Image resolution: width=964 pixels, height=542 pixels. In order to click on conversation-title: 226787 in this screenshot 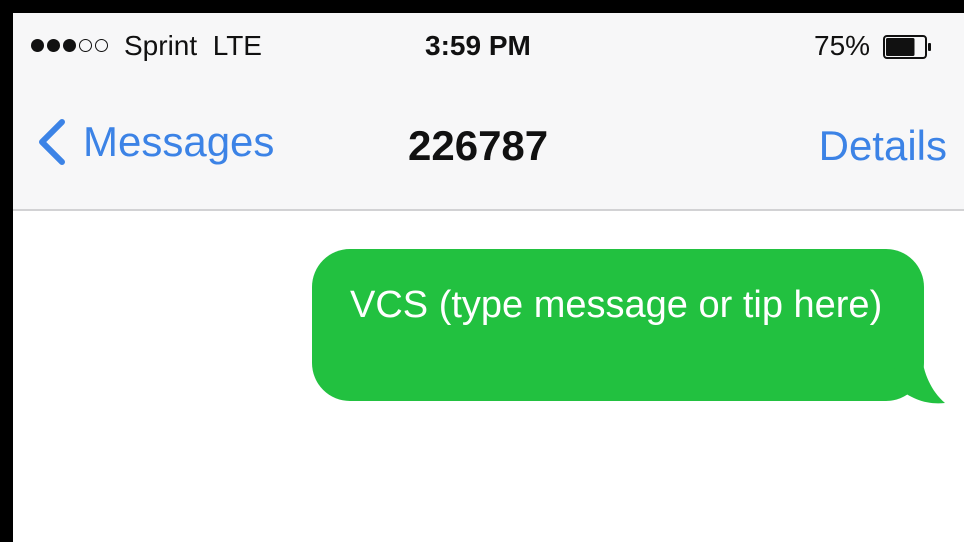, I will do `click(478, 145)`.